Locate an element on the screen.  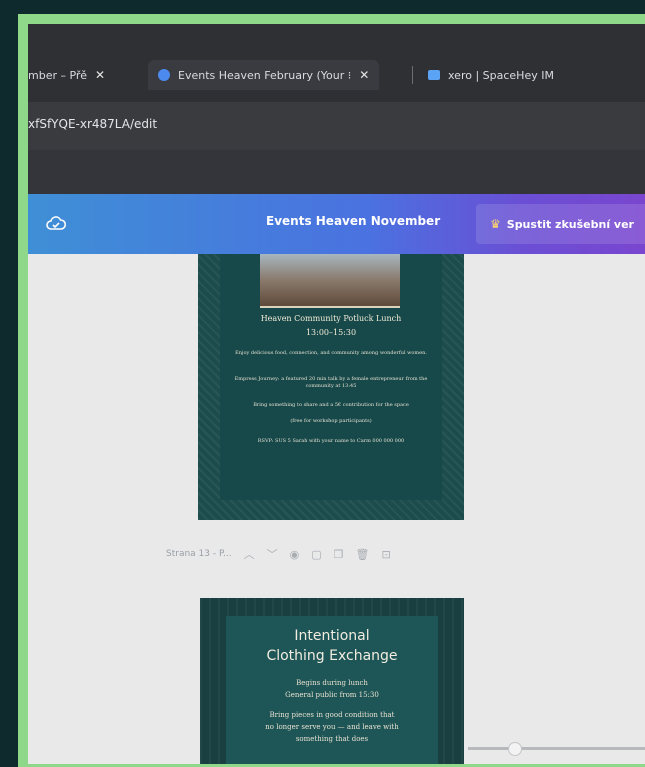
zoom-slider-track is located at coordinates (556, 748).